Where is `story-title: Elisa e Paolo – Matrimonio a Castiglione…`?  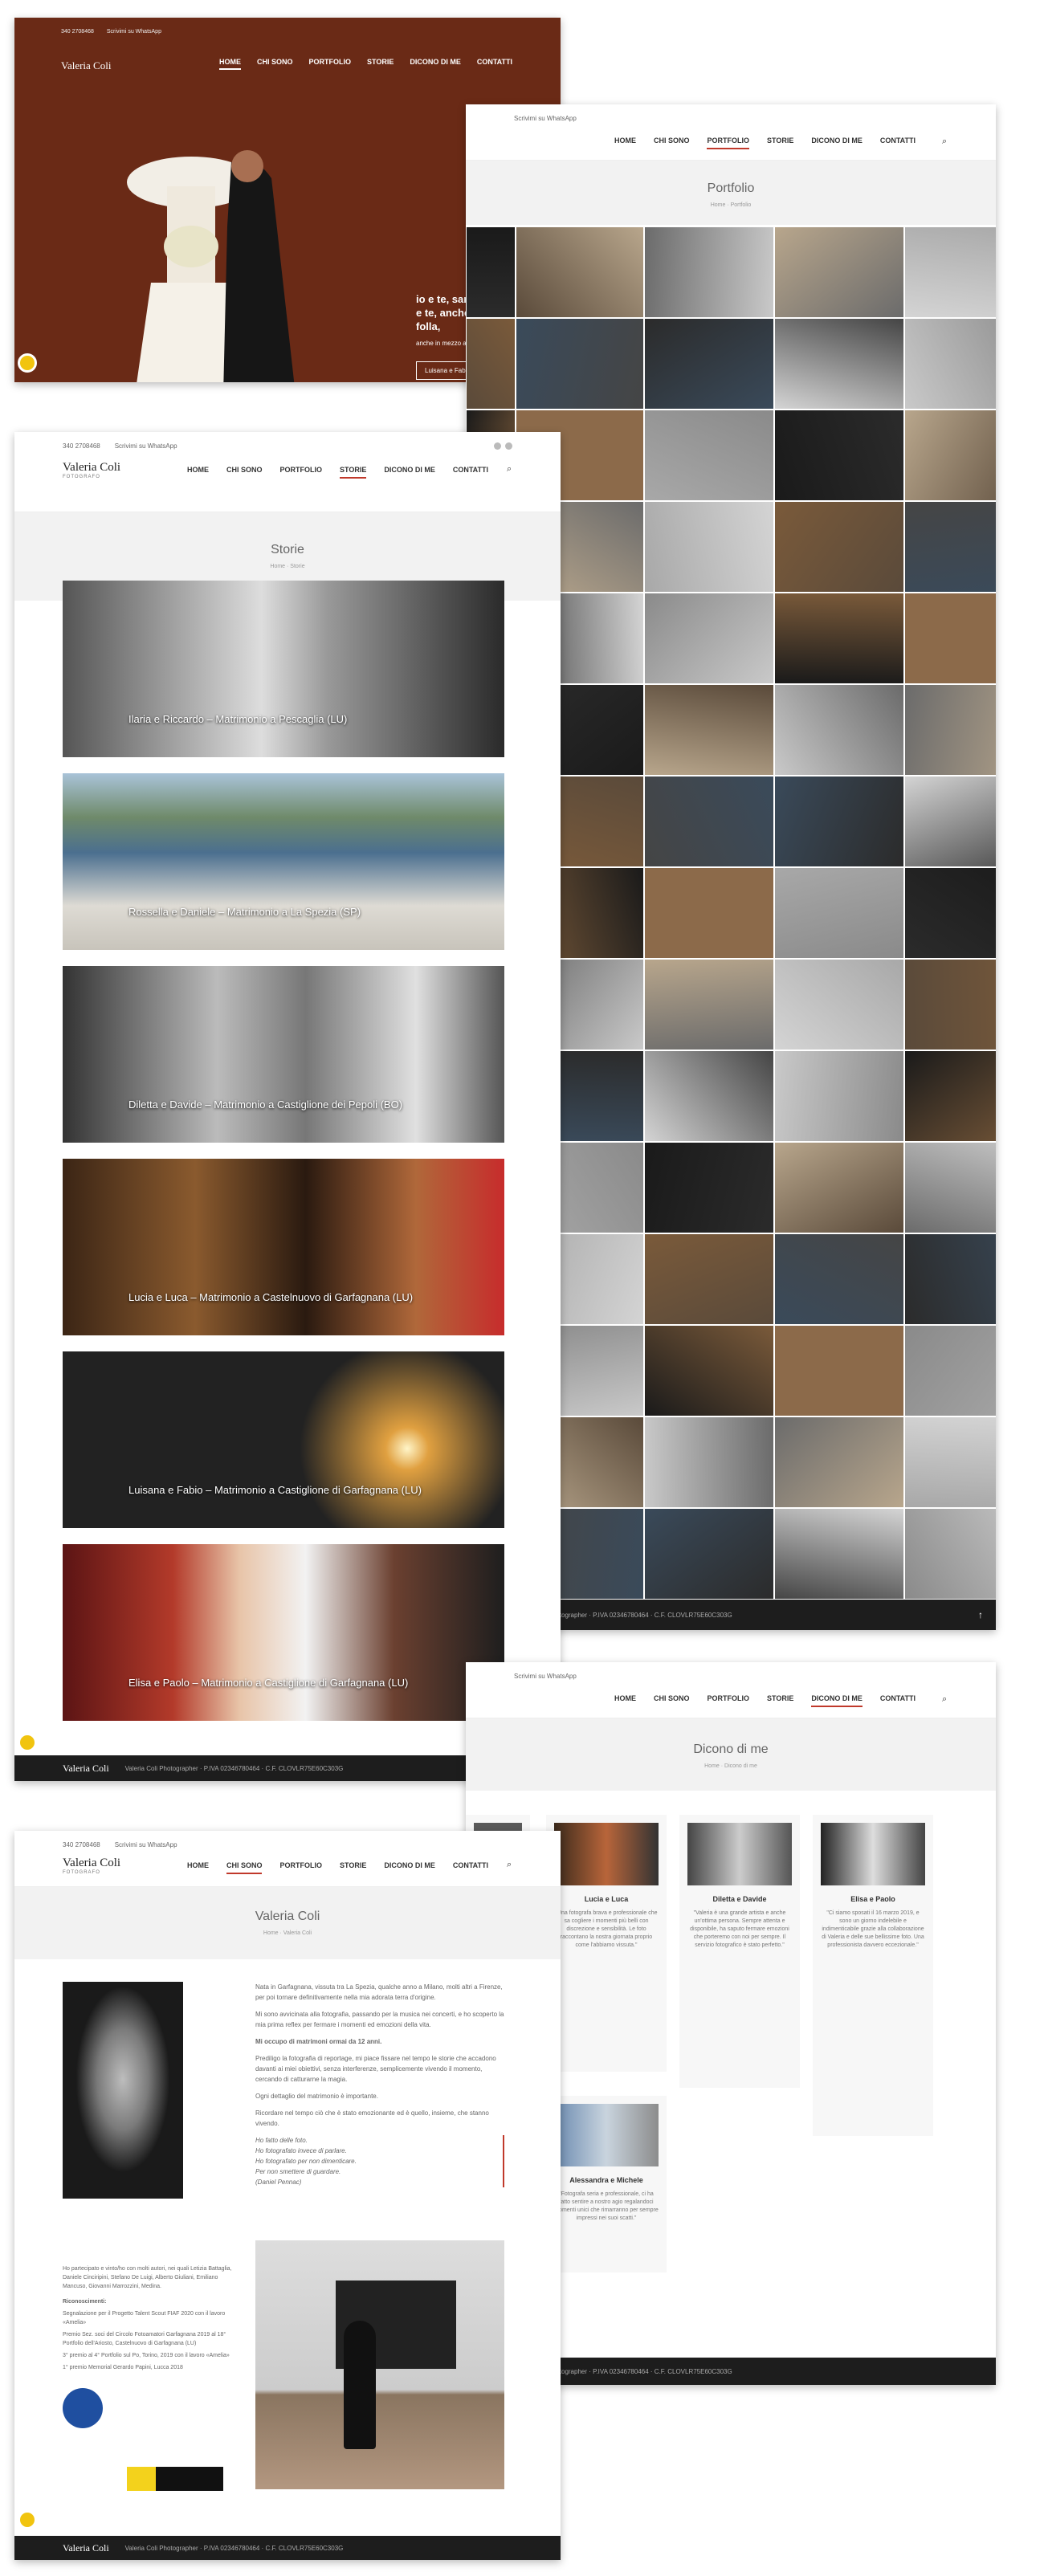 story-title: Elisa e Paolo – Matrimonio a Castiglione… is located at coordinates (268, 1683).